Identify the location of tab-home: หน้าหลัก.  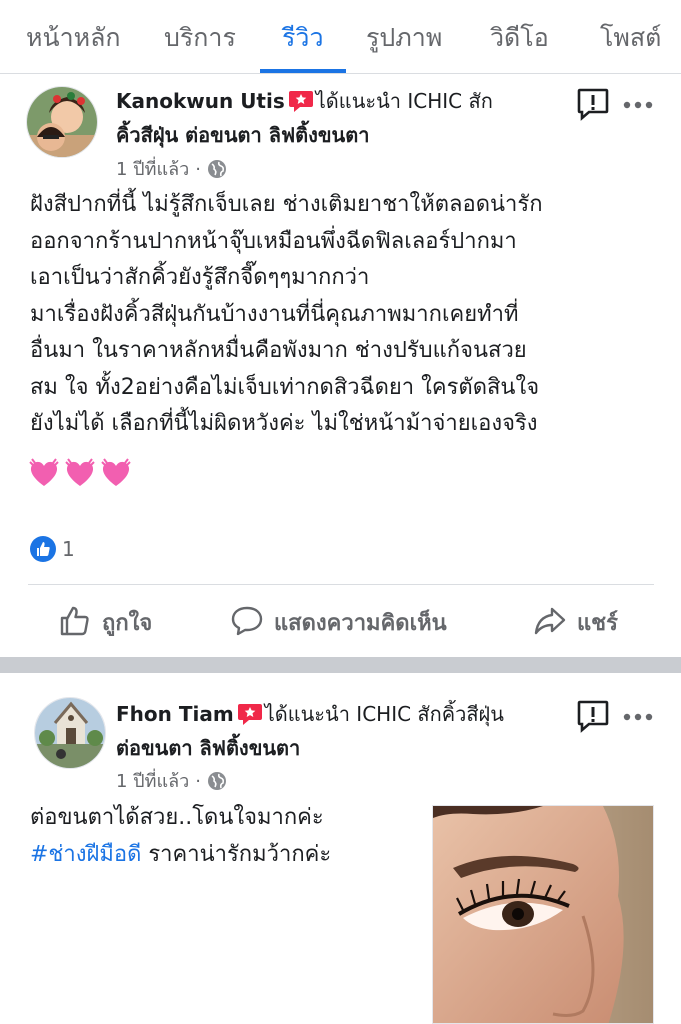
(73, 38).